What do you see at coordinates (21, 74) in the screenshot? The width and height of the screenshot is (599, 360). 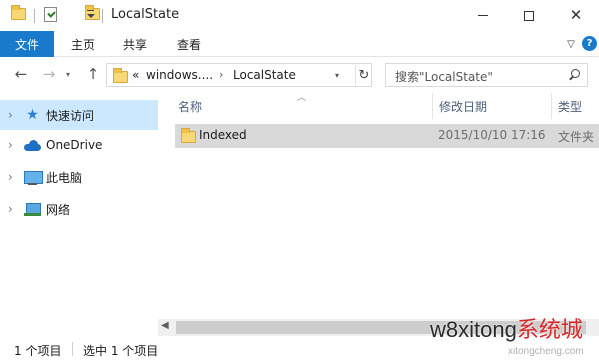 I see `back-button: ←` at bounding box center [21, 74].